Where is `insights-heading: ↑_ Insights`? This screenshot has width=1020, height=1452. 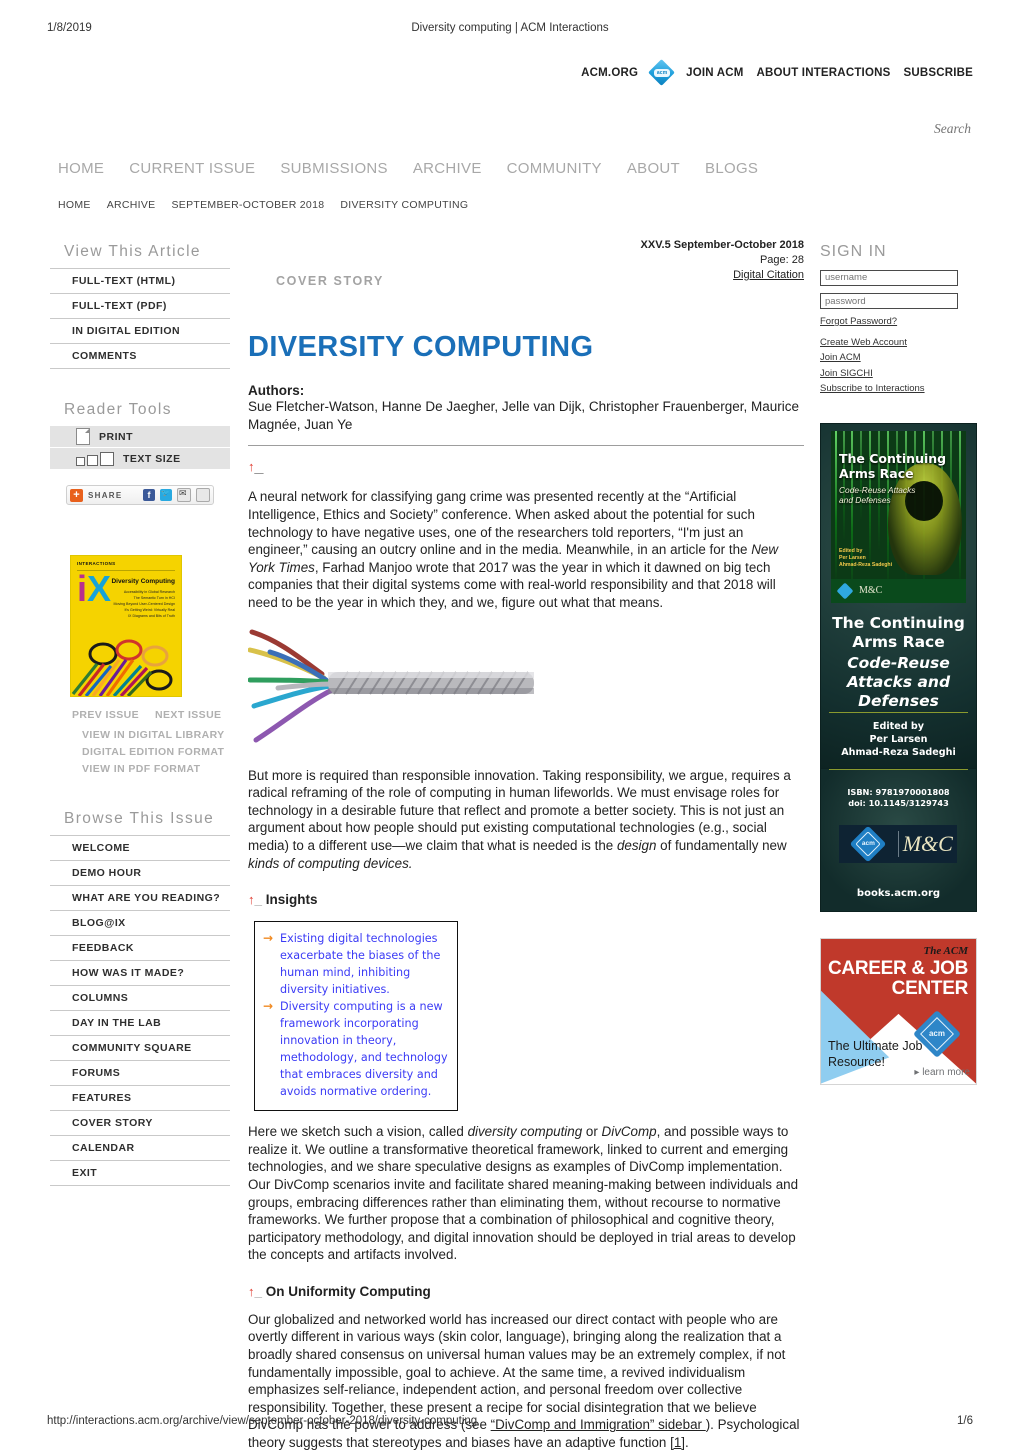 insights-heading: ↑_ Insights is located at coordinates (283, 900).